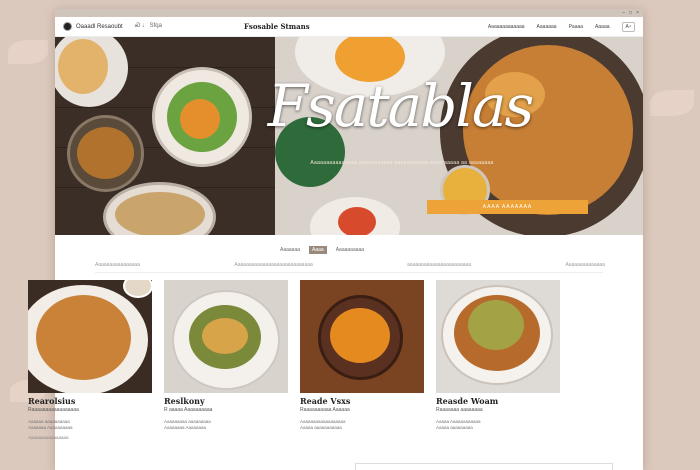  I want to click on recipe-title: Reade Vsxs, so click(362, 401).